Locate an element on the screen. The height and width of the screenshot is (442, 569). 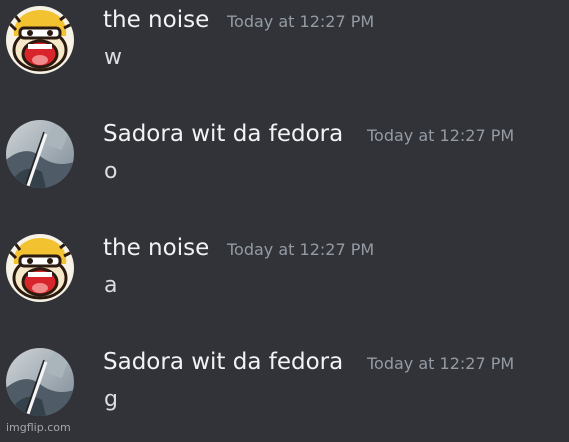
message-text: g is located at coordinates (111, 399).